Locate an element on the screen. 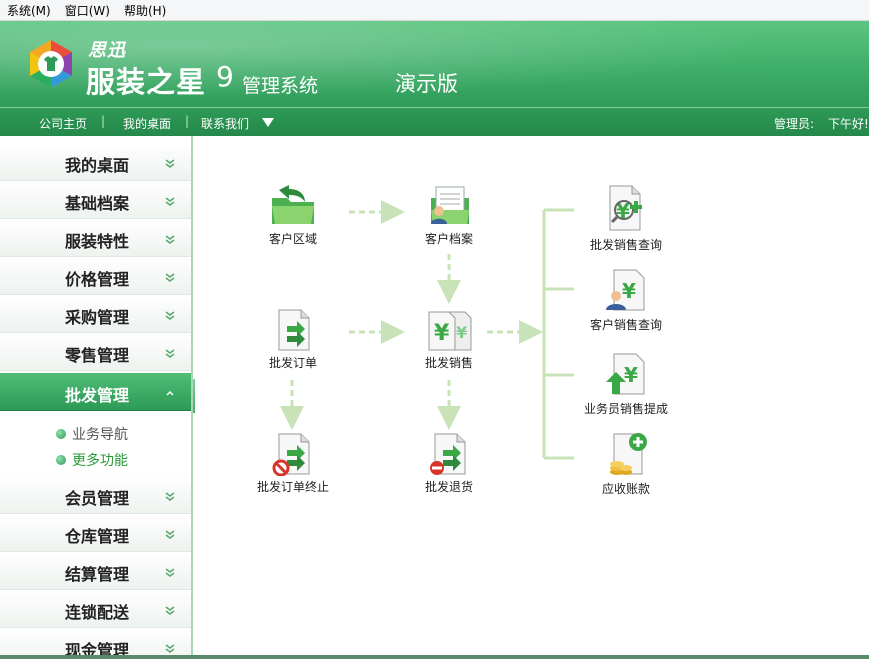 This screenshot has width=869, height=659. sidebar-item-chain-distribution: 连锁配送 is located at coordinates (95, 609).